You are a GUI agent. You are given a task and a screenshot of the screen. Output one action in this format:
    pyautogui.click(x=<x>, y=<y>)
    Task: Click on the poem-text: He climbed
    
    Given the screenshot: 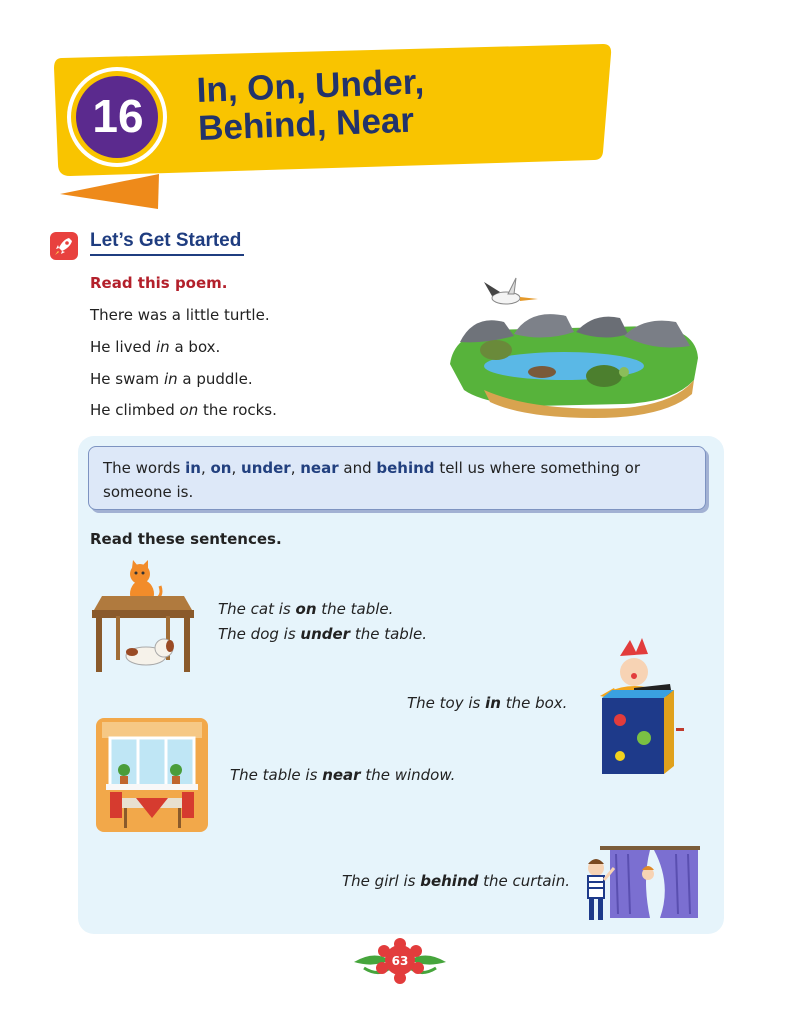 What is the action you would take?
    pyautogui.click(x=135, y=410)
    